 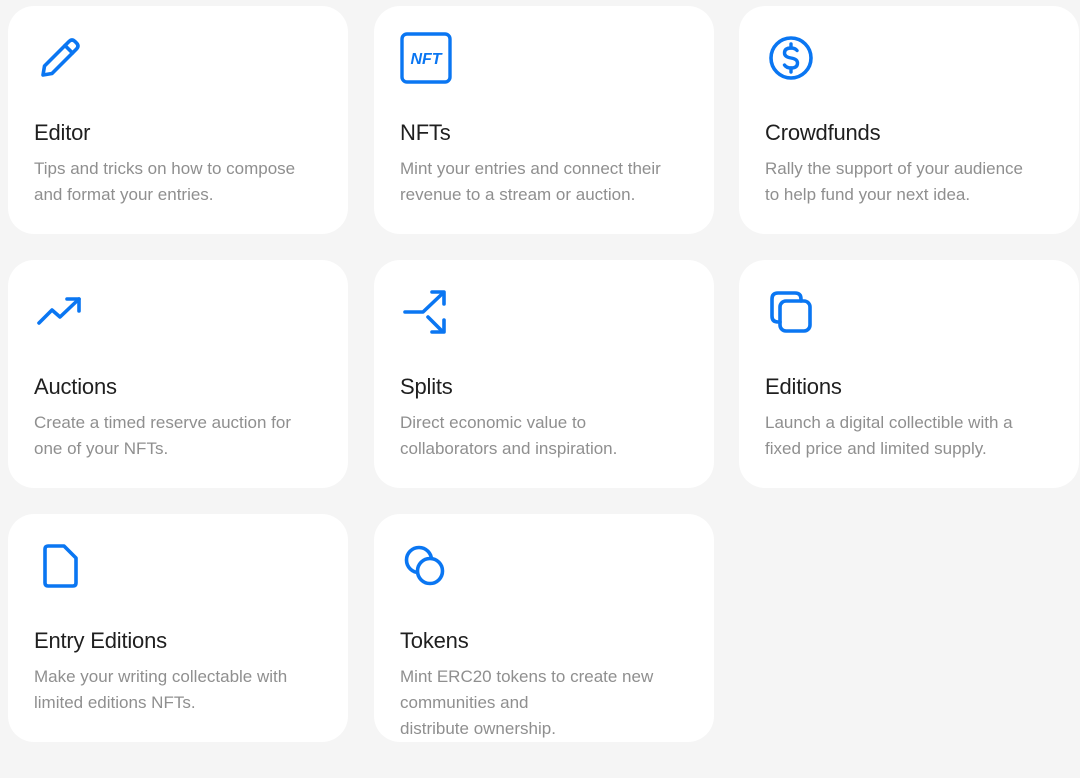 What do you see at coordinates (100, 640) in the screenshot?
I see `card-title: Entry Editions` at bounding box center [100, 640].